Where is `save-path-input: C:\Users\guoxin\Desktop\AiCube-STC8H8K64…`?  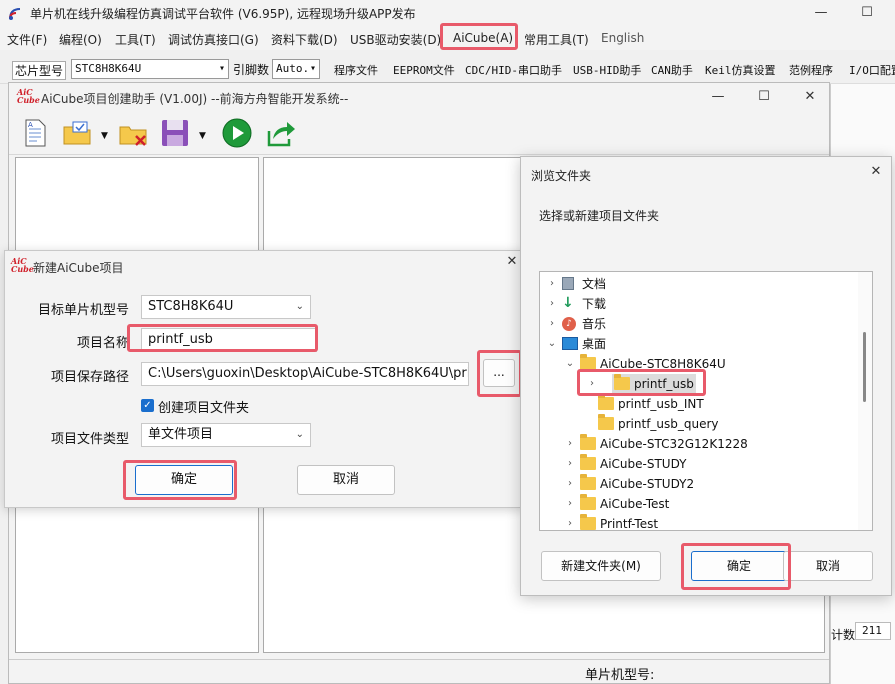
save-path-input: C:\Users\guoxin\Desktop\AiCube-STC8H8K64… is located at coordinates (305, 374).